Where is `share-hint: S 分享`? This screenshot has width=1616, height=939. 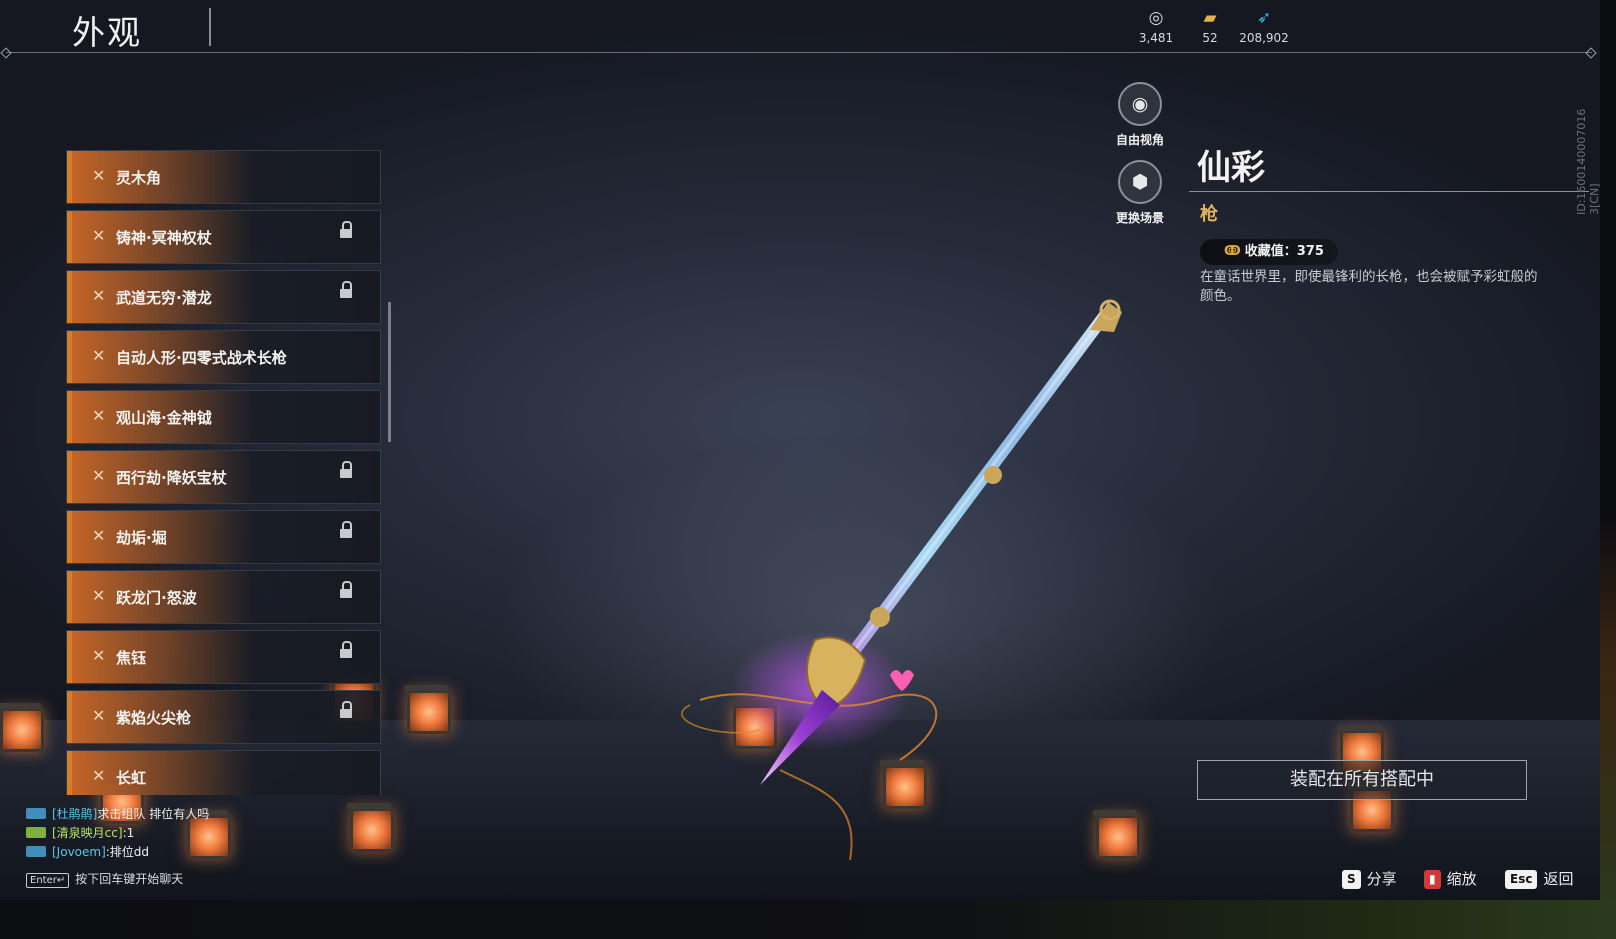
share-hint: S 分享 is located at coordinates (1369, 878).